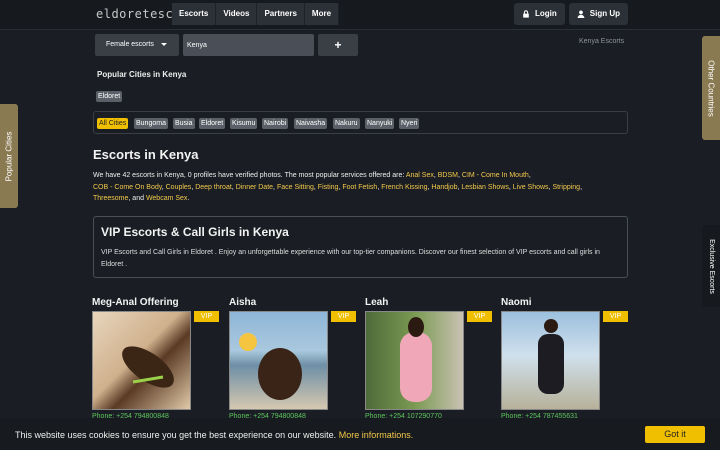  What do you see at coordinates (495, 175) in the screenshot?
I see `service-link: CIM - Come In Mouth` at bounding box center [495, 175].